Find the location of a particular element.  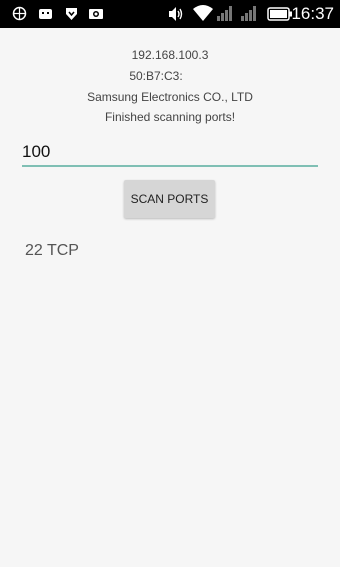

app-notification-icon is located at coordinates (19, 13).